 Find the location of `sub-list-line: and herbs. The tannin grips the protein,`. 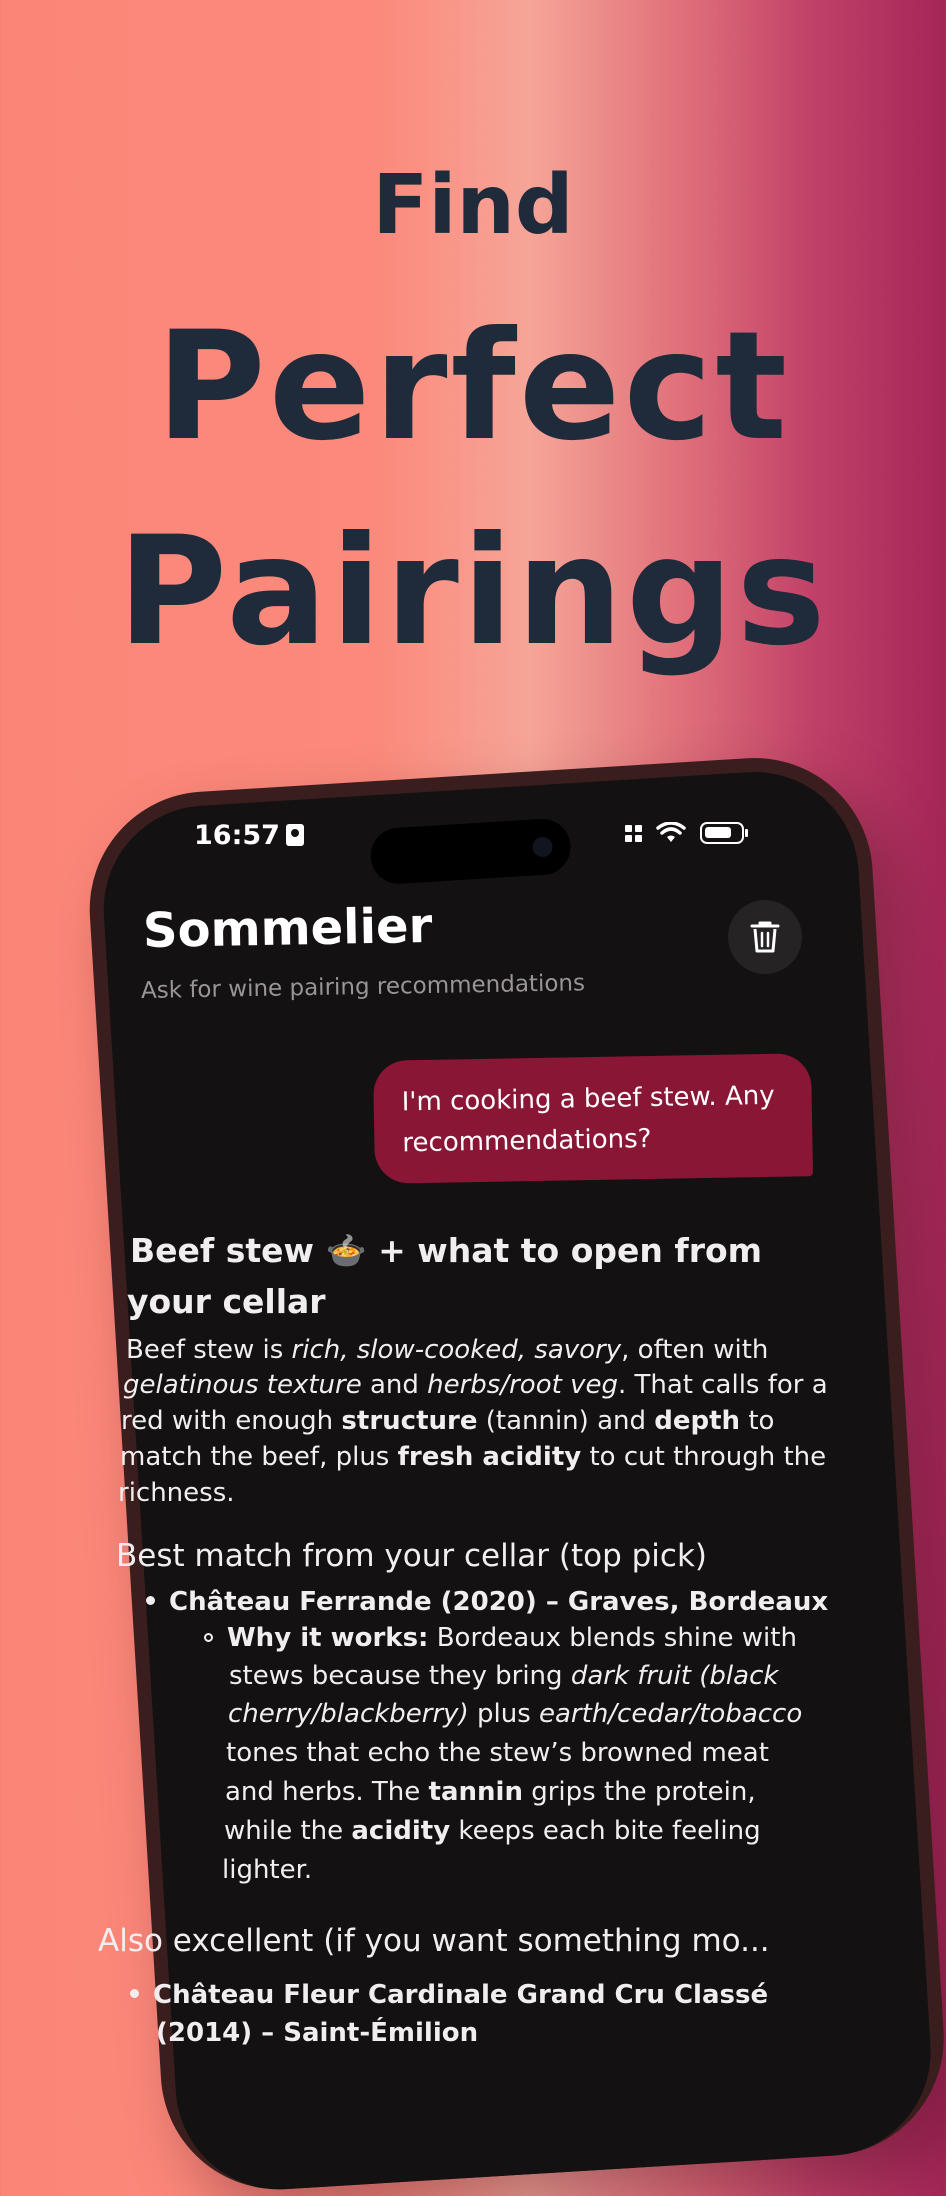

sub-list-line: and herbs. The tannin grips the protein, is located at coordinates (490, 1792).